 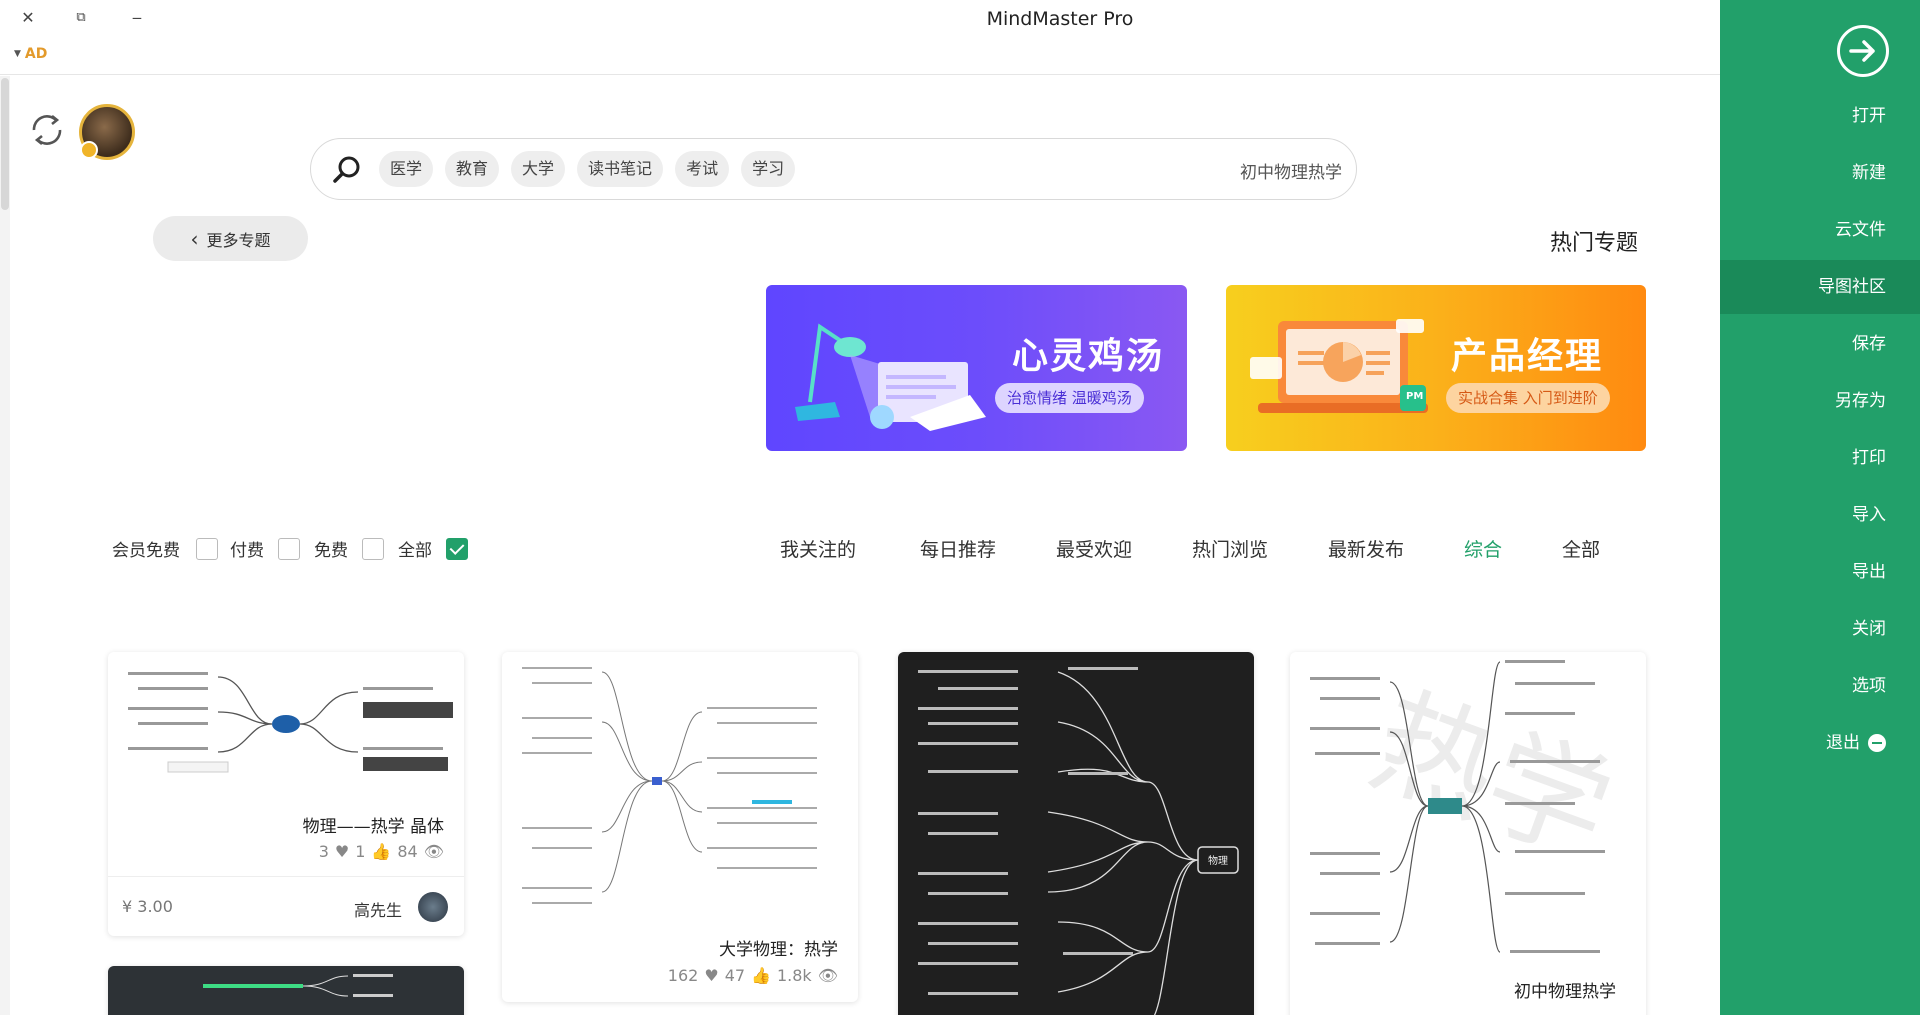 What do you see at coordinates (1806, 515) in the screenshot?
I see `sidebar-item-import: 导入` at bounding box center [1806, 515].